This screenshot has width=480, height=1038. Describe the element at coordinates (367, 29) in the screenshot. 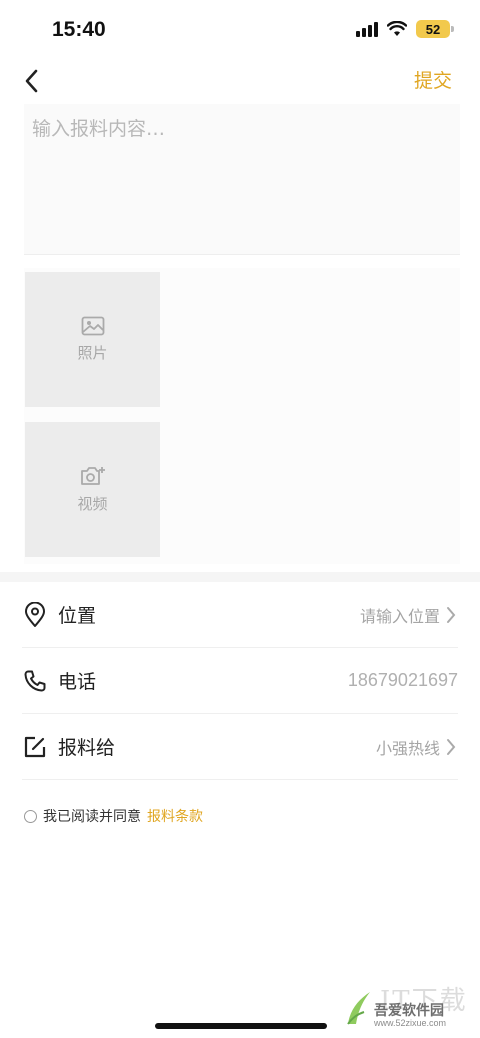

I see `signal-icon` at that location.